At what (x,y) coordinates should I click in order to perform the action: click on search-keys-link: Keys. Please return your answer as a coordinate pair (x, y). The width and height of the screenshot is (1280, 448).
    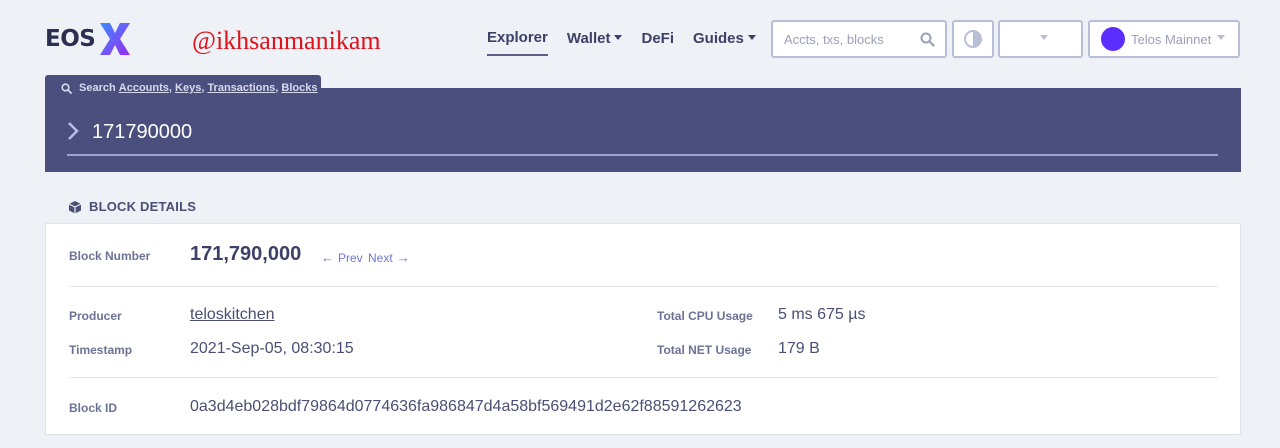
    Looking at the image, I should click on (188, 88).